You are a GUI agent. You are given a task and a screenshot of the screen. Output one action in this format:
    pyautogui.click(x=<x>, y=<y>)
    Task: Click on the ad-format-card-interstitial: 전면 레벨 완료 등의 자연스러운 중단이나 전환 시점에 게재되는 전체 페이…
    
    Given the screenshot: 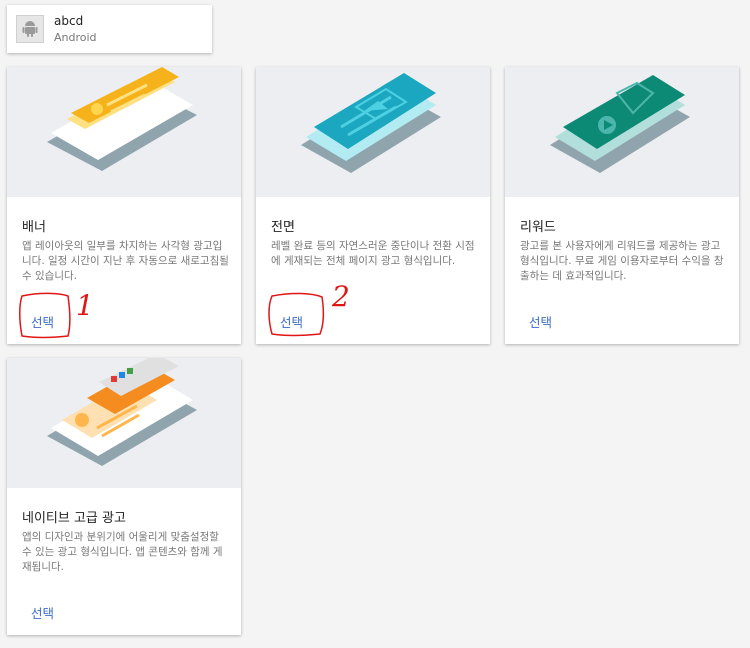 What is the action you would take?
    pyautogui.click(x=373, y=205)
    